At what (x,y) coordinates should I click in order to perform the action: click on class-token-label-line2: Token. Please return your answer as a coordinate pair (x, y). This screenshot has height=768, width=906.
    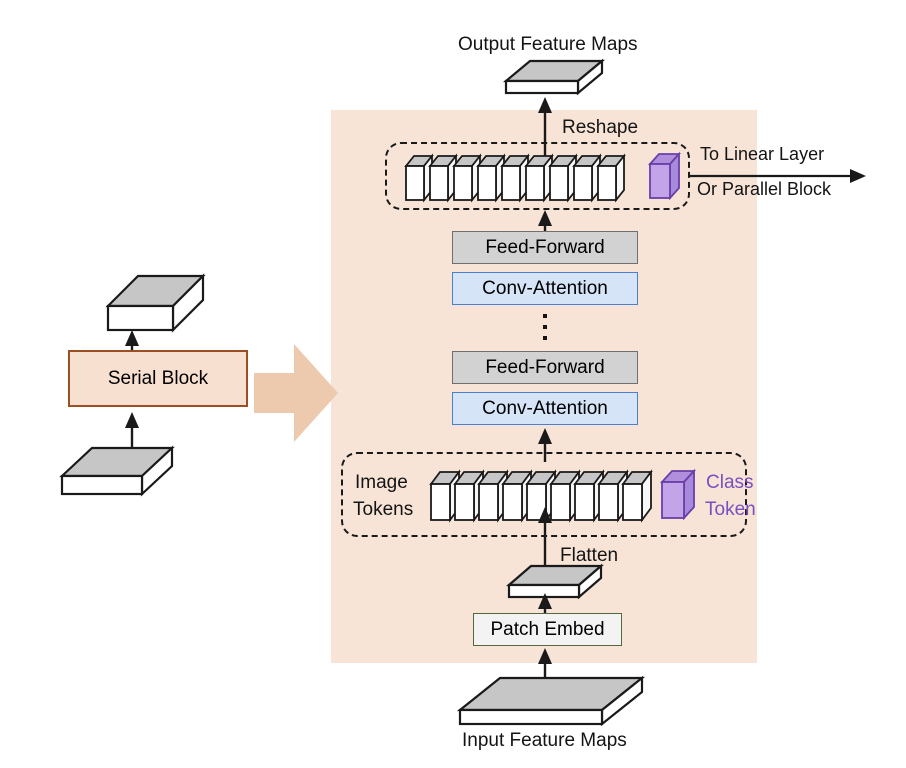
    Looking at the image, I should click on (730, 509).